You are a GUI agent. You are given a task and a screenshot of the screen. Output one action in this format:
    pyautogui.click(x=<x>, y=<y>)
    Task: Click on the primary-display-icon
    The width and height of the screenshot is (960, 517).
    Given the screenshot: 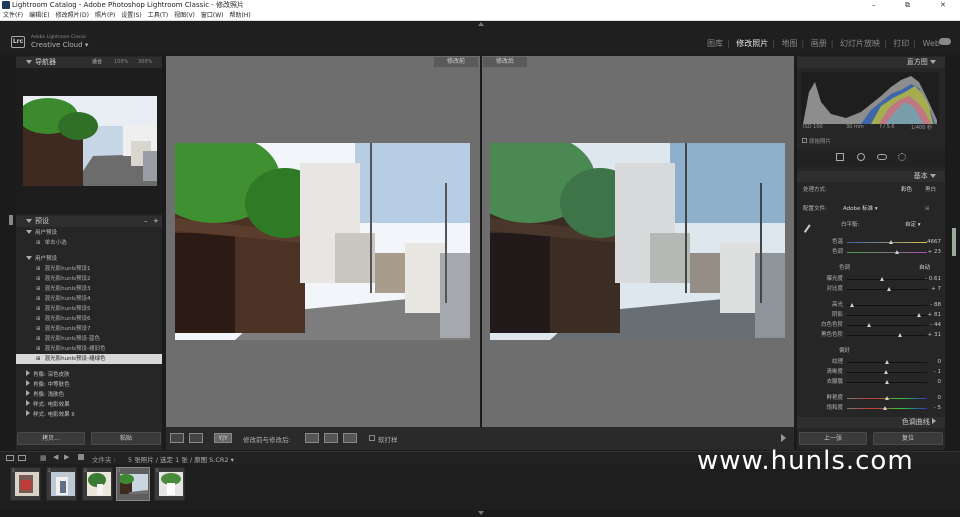 What is the action you would take?
    pyautogui.click(x=10, y=458)
    